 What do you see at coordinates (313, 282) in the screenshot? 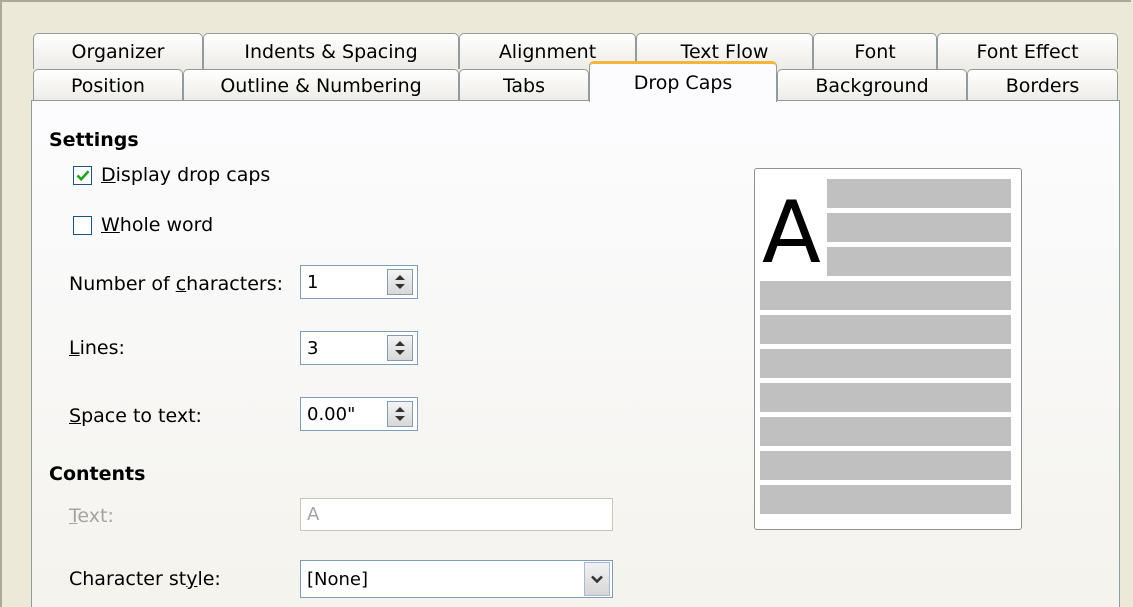
I see `noc-value: 1` at bounding box center [313, 282].